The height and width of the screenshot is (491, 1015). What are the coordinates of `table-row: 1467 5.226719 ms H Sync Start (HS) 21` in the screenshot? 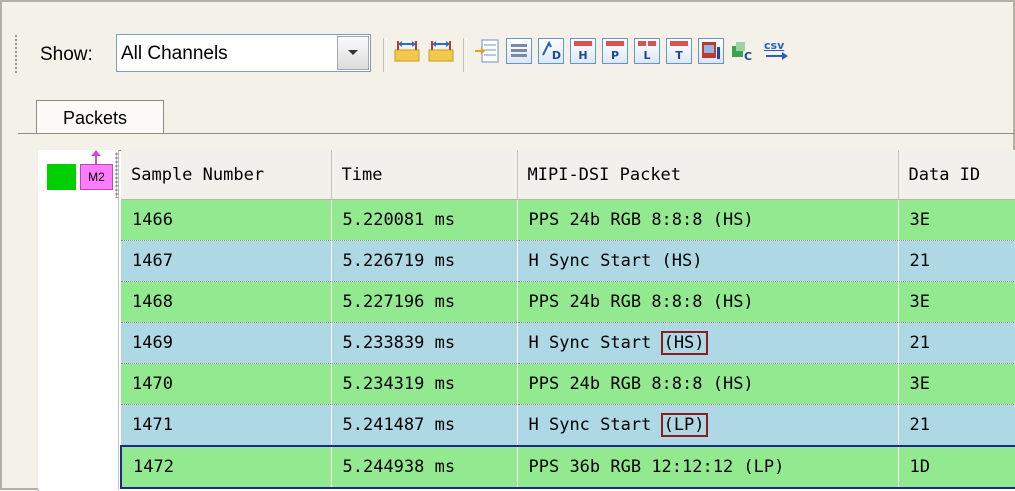 It's located at (568, 261).